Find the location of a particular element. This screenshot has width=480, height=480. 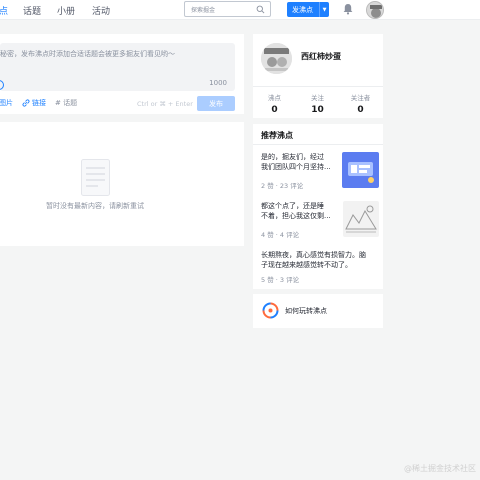

pin-editor-textarea: 秘密，发布沸点时添加合适话题会被更多掘友们看见哟～ 1000 is located at coordinates (117, 67).